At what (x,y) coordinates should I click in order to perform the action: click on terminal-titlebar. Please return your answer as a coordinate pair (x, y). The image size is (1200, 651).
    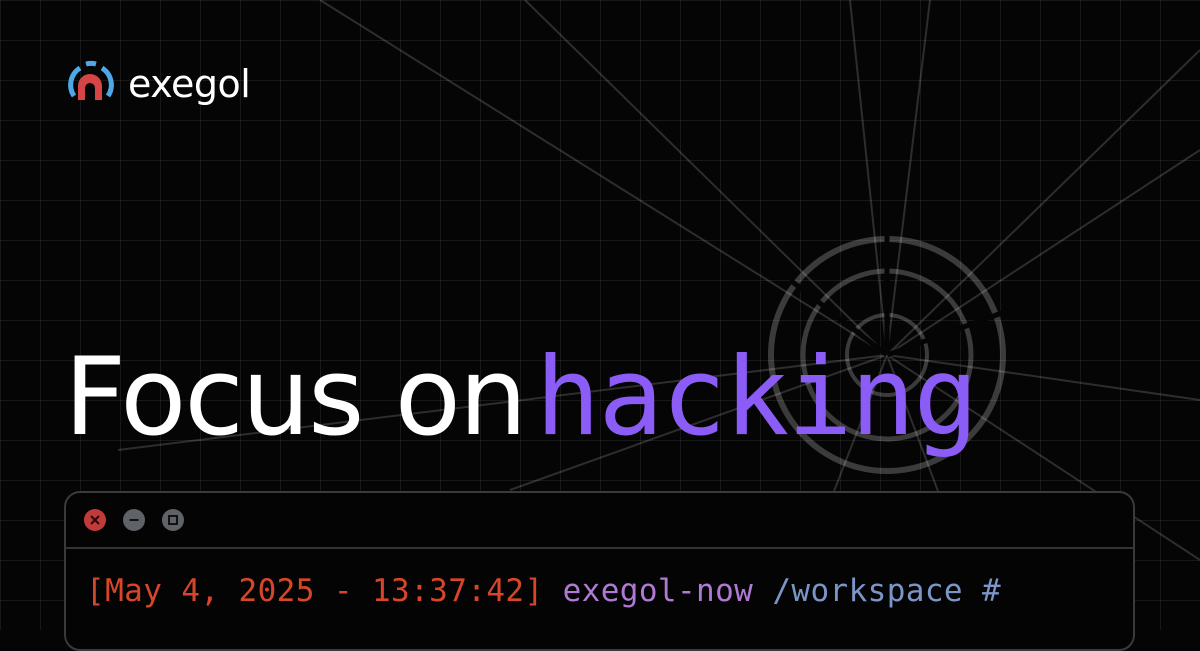
    Looking at the image, I should click on (599, 521).